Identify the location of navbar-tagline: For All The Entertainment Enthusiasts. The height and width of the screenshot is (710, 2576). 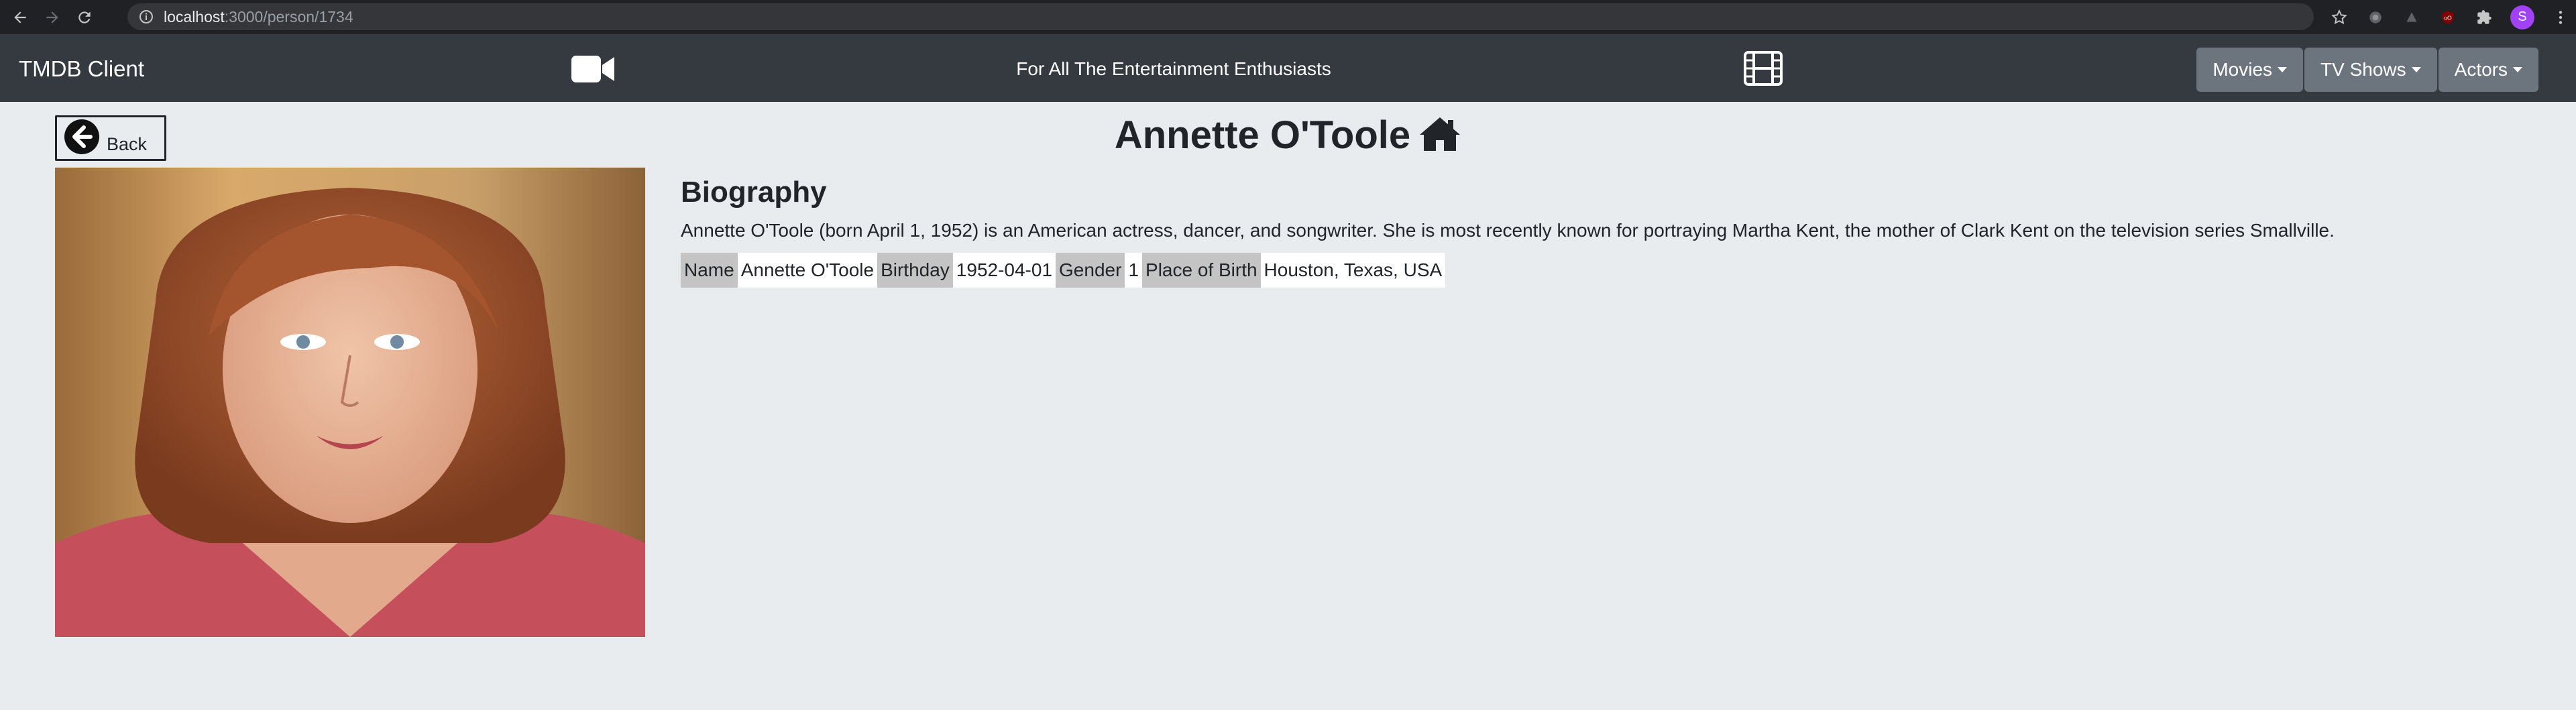
(1173, 68).